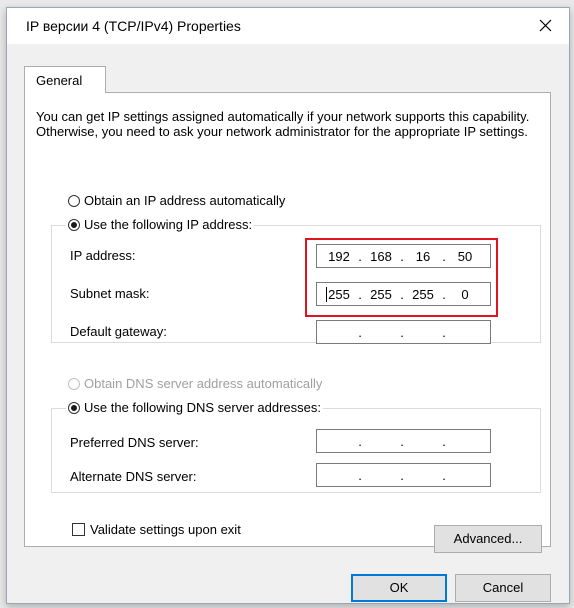 The width and height of the screenshot is (574, 608). I want to click on use-following-dns-radio: Use the following DNS server addresses:, so click(194, 407).